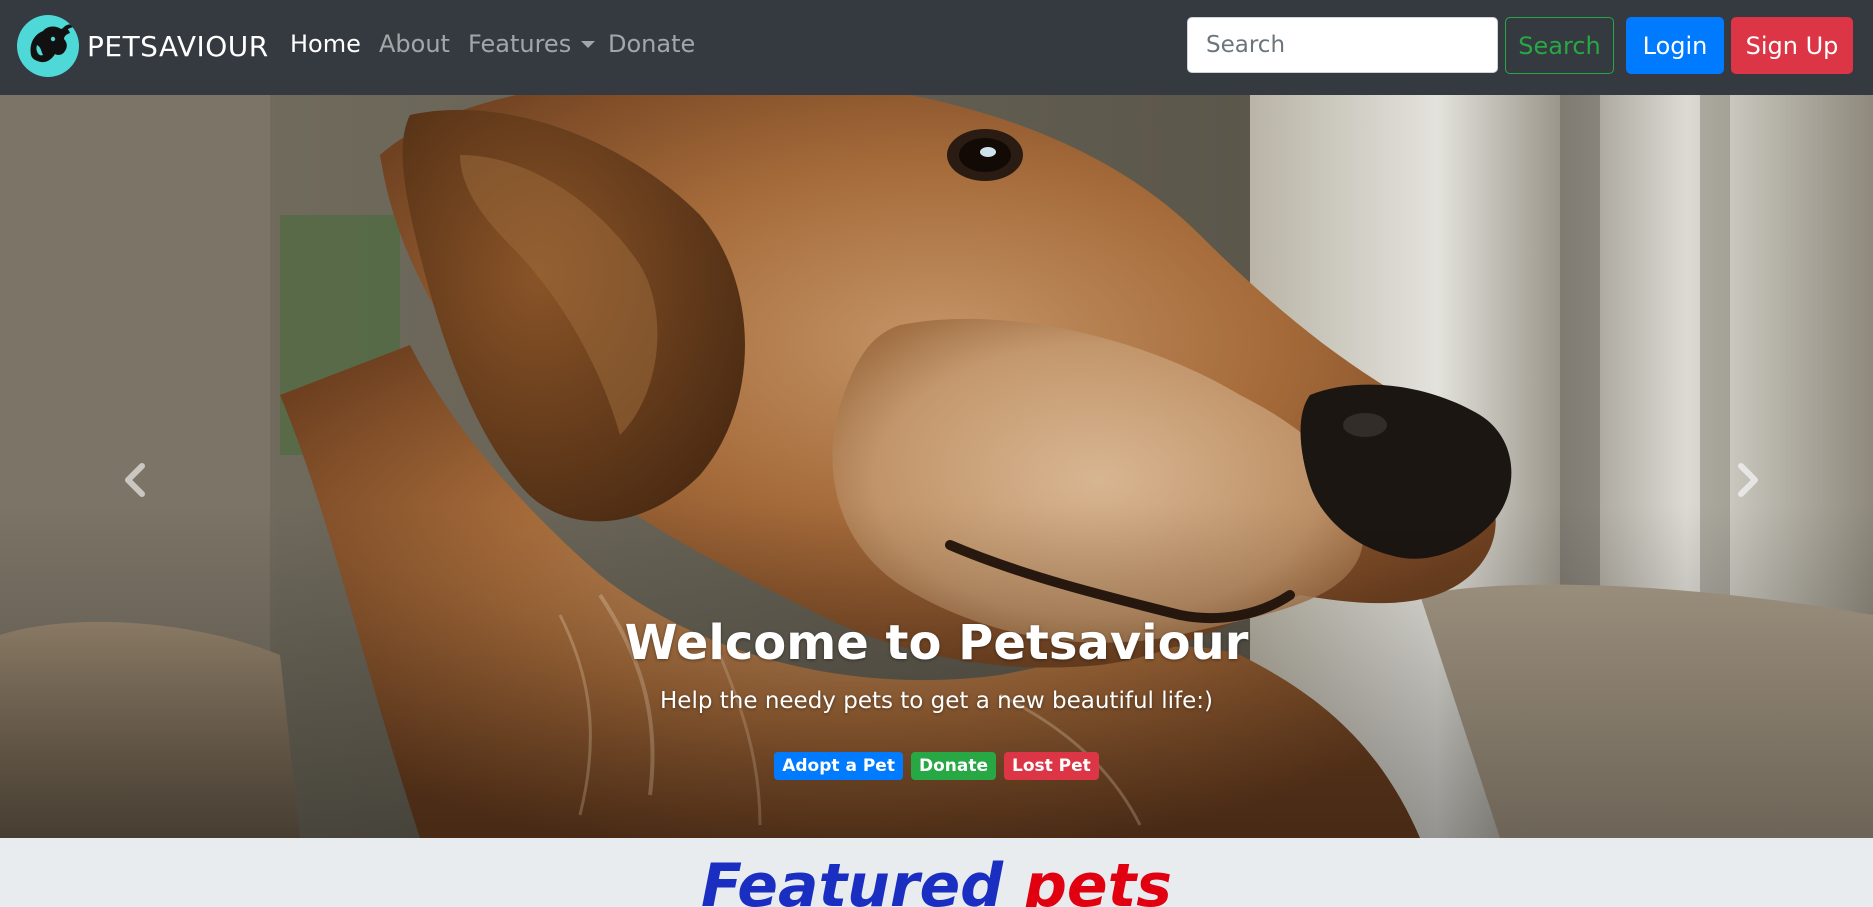 Image resolution: width=1873 pixels, height=907 pixels. I want to click on hero-badges: Adopt a Pet Donate Lost Pet, so click(936, 766).